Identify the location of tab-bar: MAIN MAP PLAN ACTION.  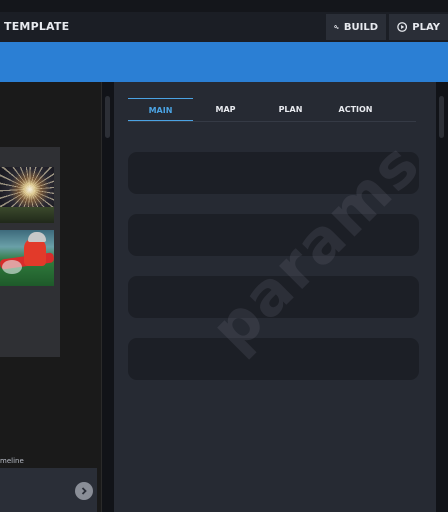
(272, 110).